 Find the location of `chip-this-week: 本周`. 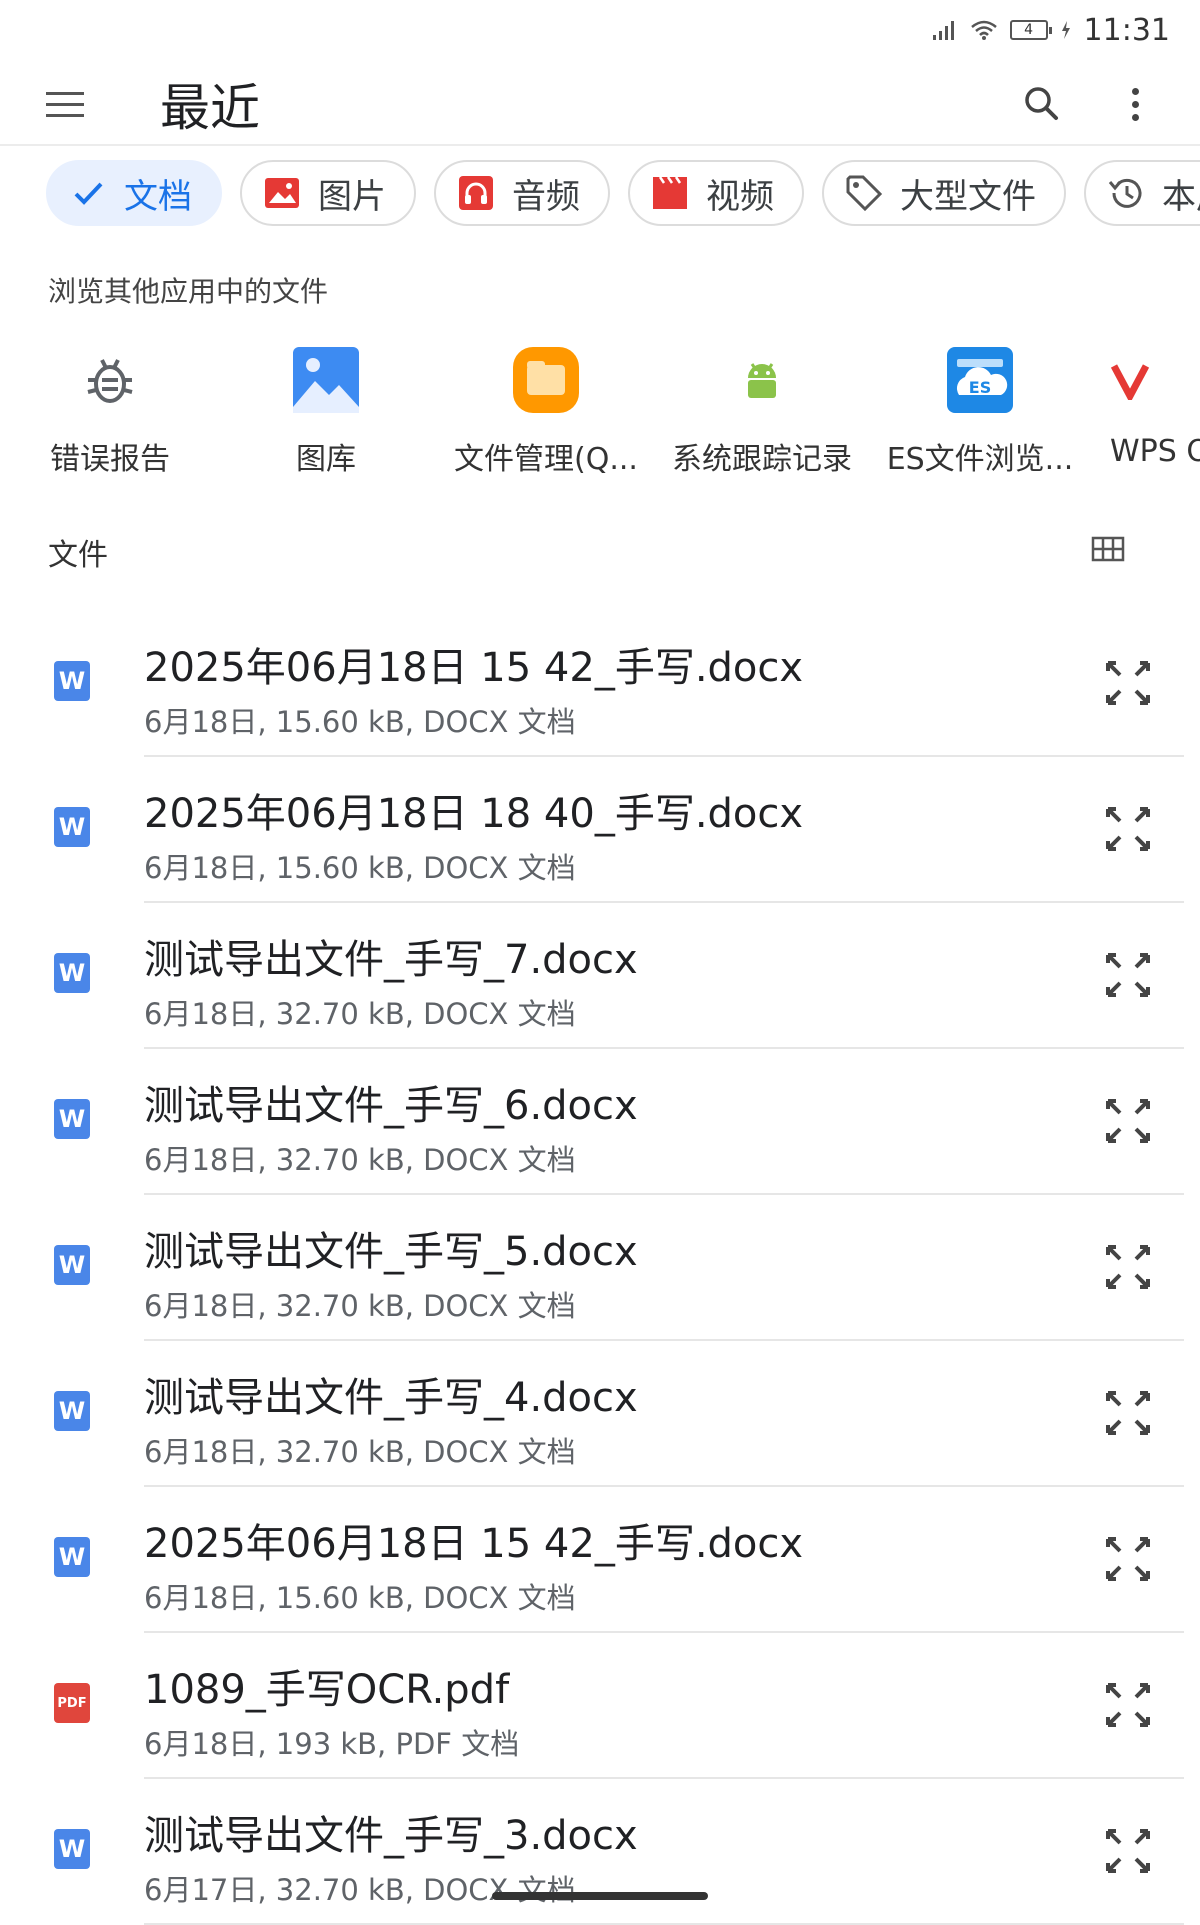

chip-this-week: 本周 is located at coordinates (1142, 193).